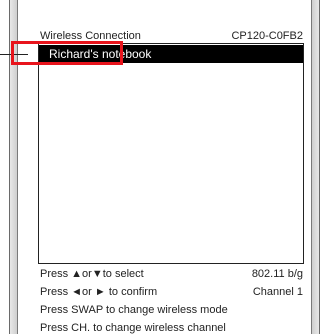  I want to click on selection-highlight-outline, so click(67, 53).